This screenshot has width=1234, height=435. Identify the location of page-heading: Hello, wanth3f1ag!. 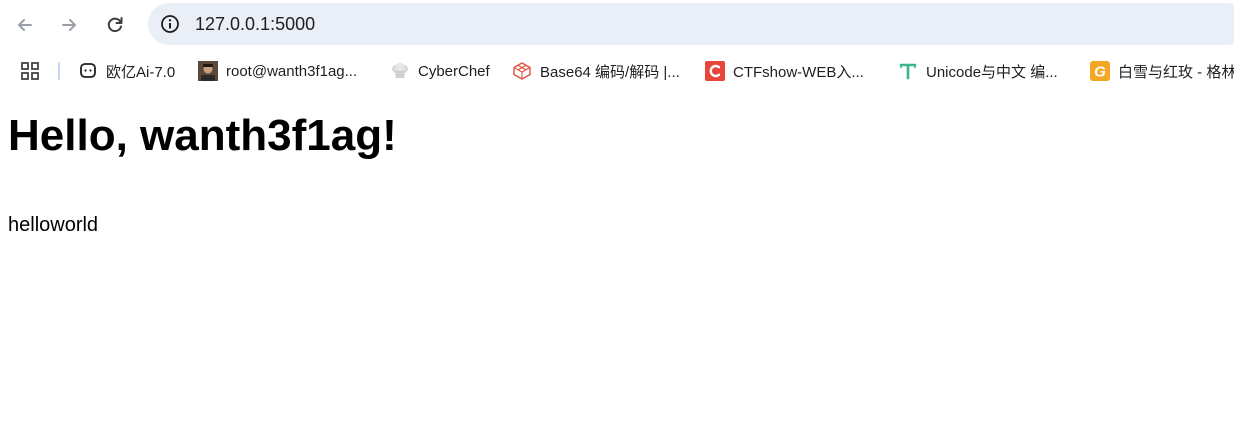
(202, 135).